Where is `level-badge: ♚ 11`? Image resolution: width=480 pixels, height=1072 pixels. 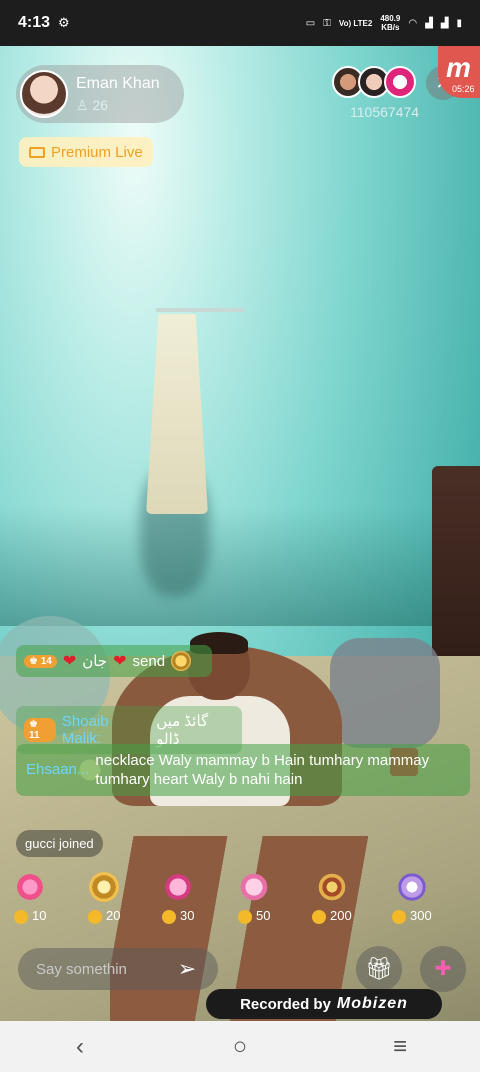 level-badge: ♚ 11 is located at coordinates (40, 730).